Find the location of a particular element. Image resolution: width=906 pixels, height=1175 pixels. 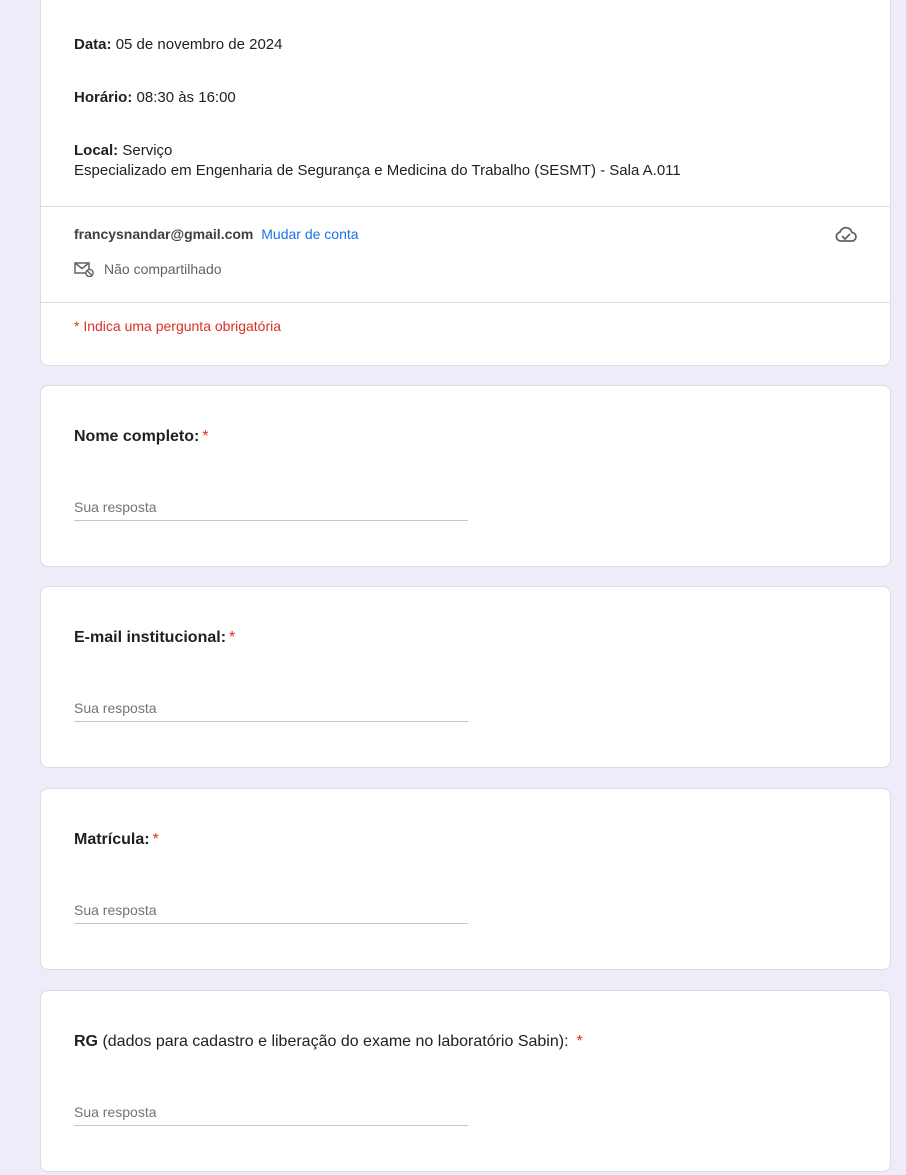

time-label: Horário: is located at coordinates (103, 97).